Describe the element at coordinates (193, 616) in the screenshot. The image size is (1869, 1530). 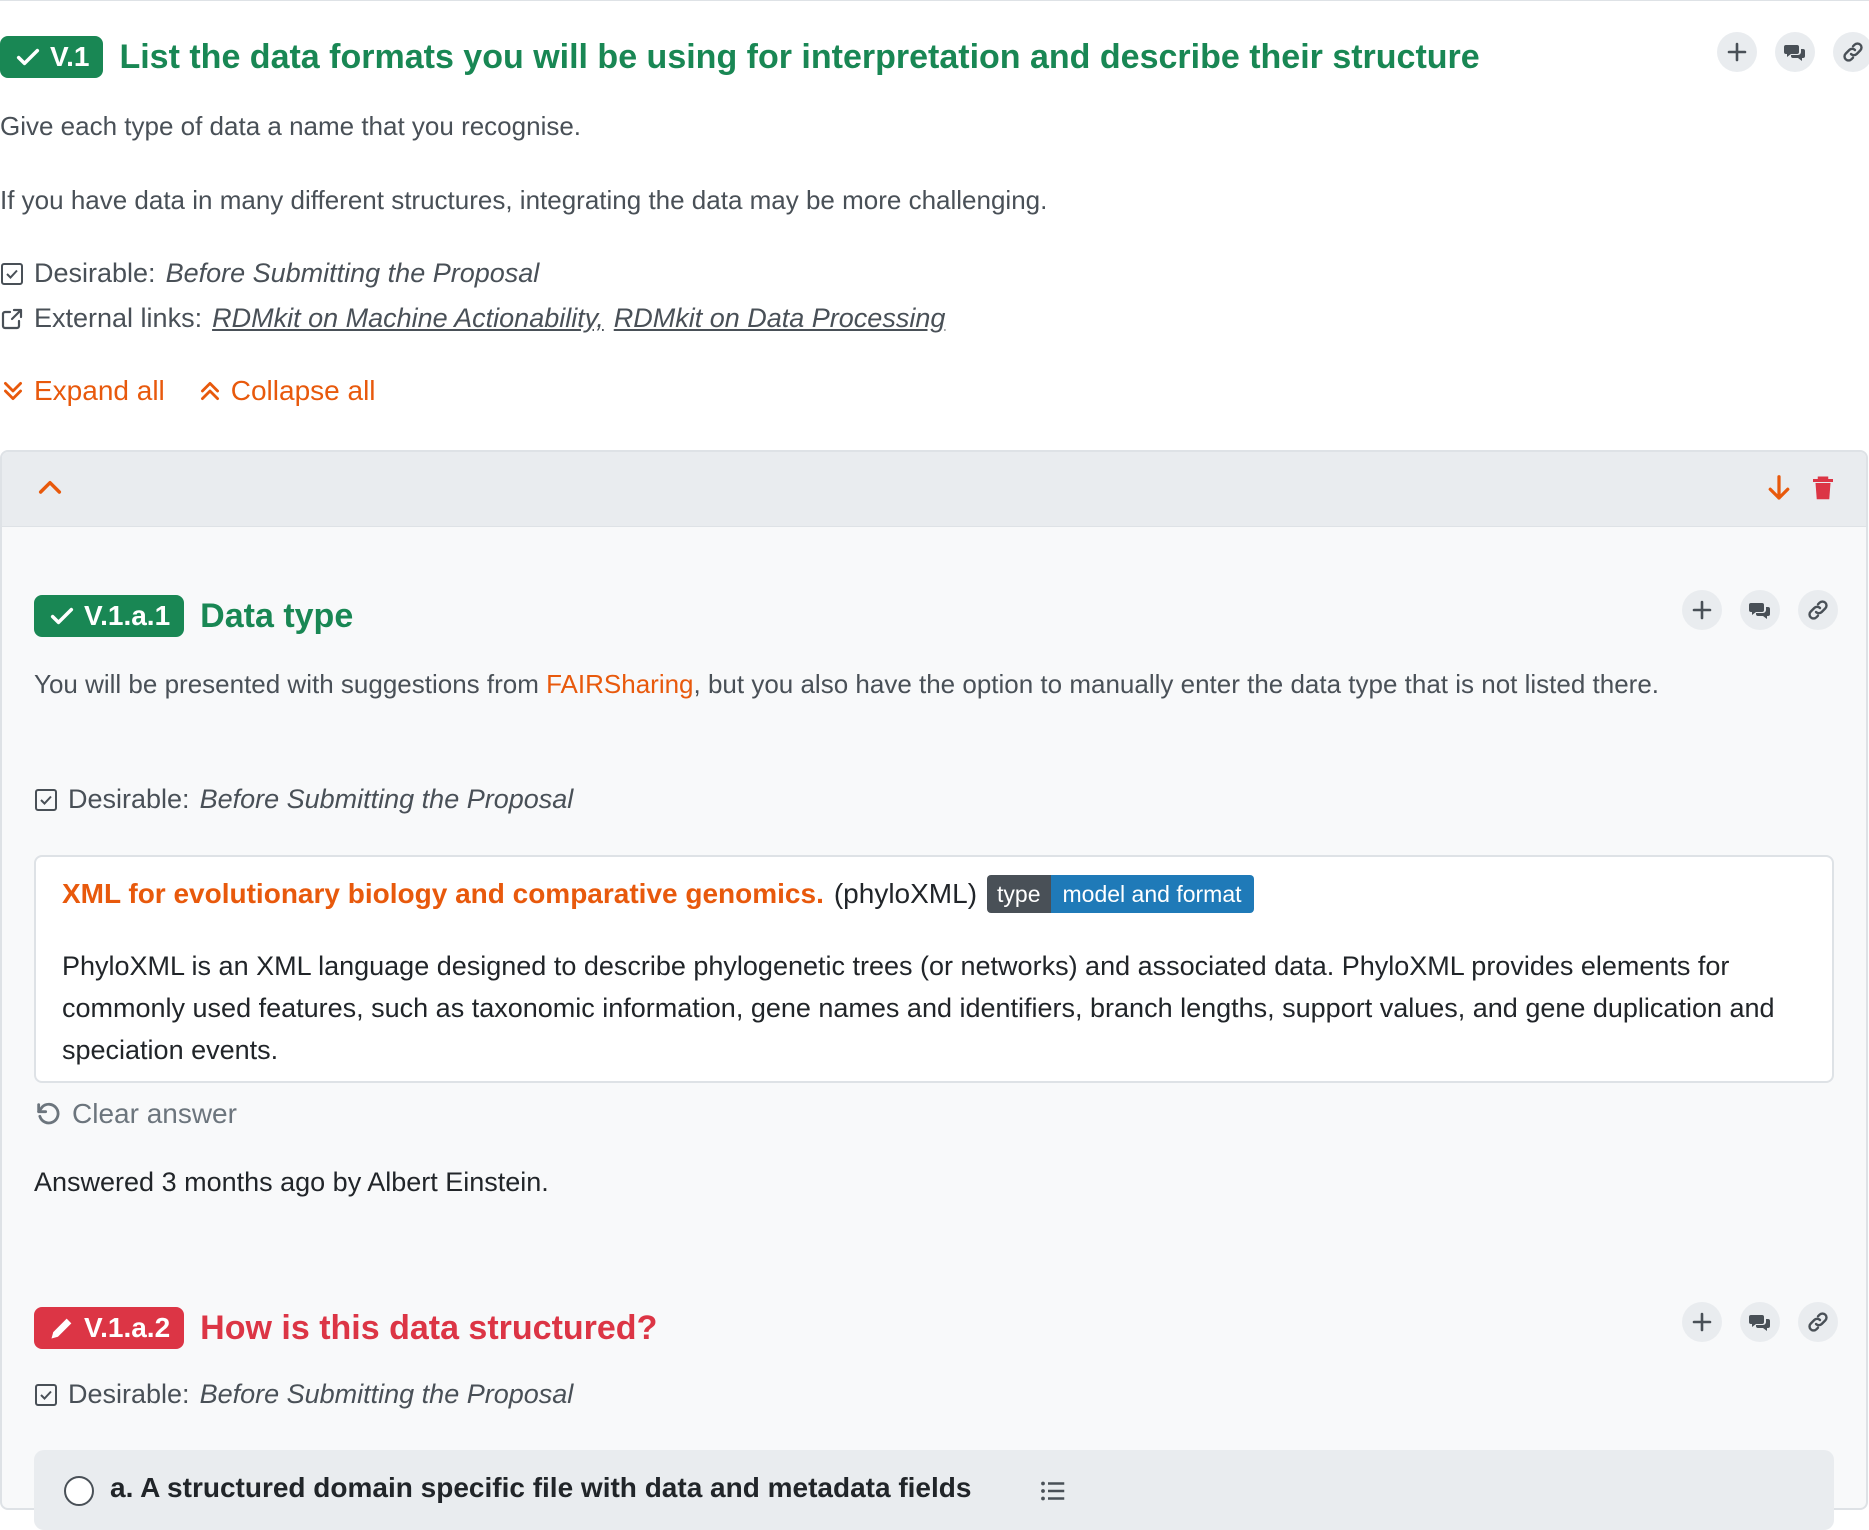
I see `subquestion-1-header: V.1.a.1 Data type` at that location.